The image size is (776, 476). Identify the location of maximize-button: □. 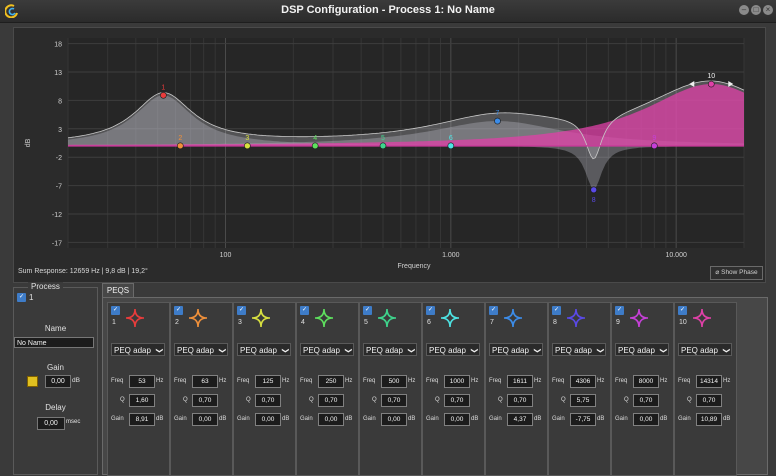
(756, 10).